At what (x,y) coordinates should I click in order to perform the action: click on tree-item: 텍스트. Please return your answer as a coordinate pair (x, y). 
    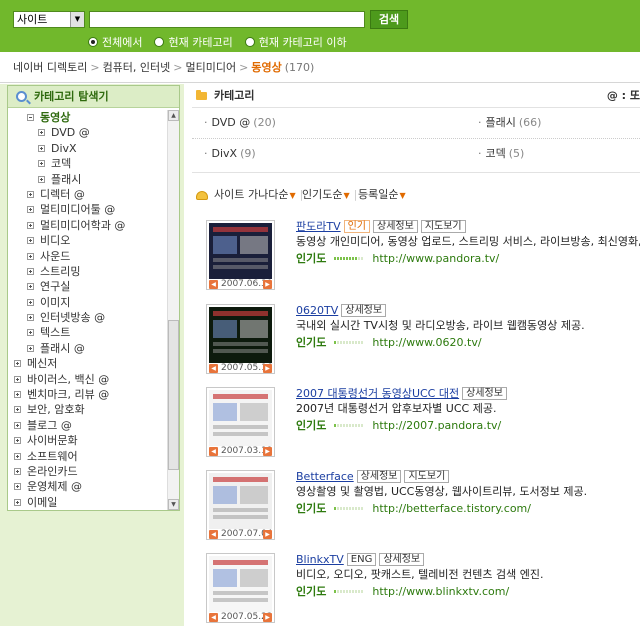
    Looking at the image, I should click on (87, 332).